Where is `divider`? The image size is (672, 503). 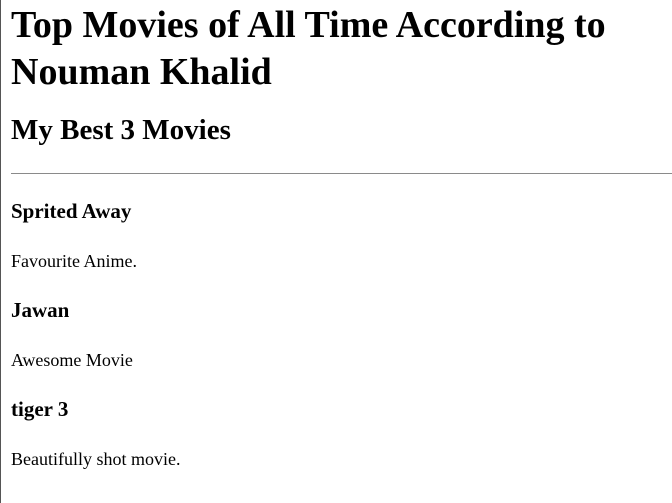
divider is located at coordinates (341, 173).